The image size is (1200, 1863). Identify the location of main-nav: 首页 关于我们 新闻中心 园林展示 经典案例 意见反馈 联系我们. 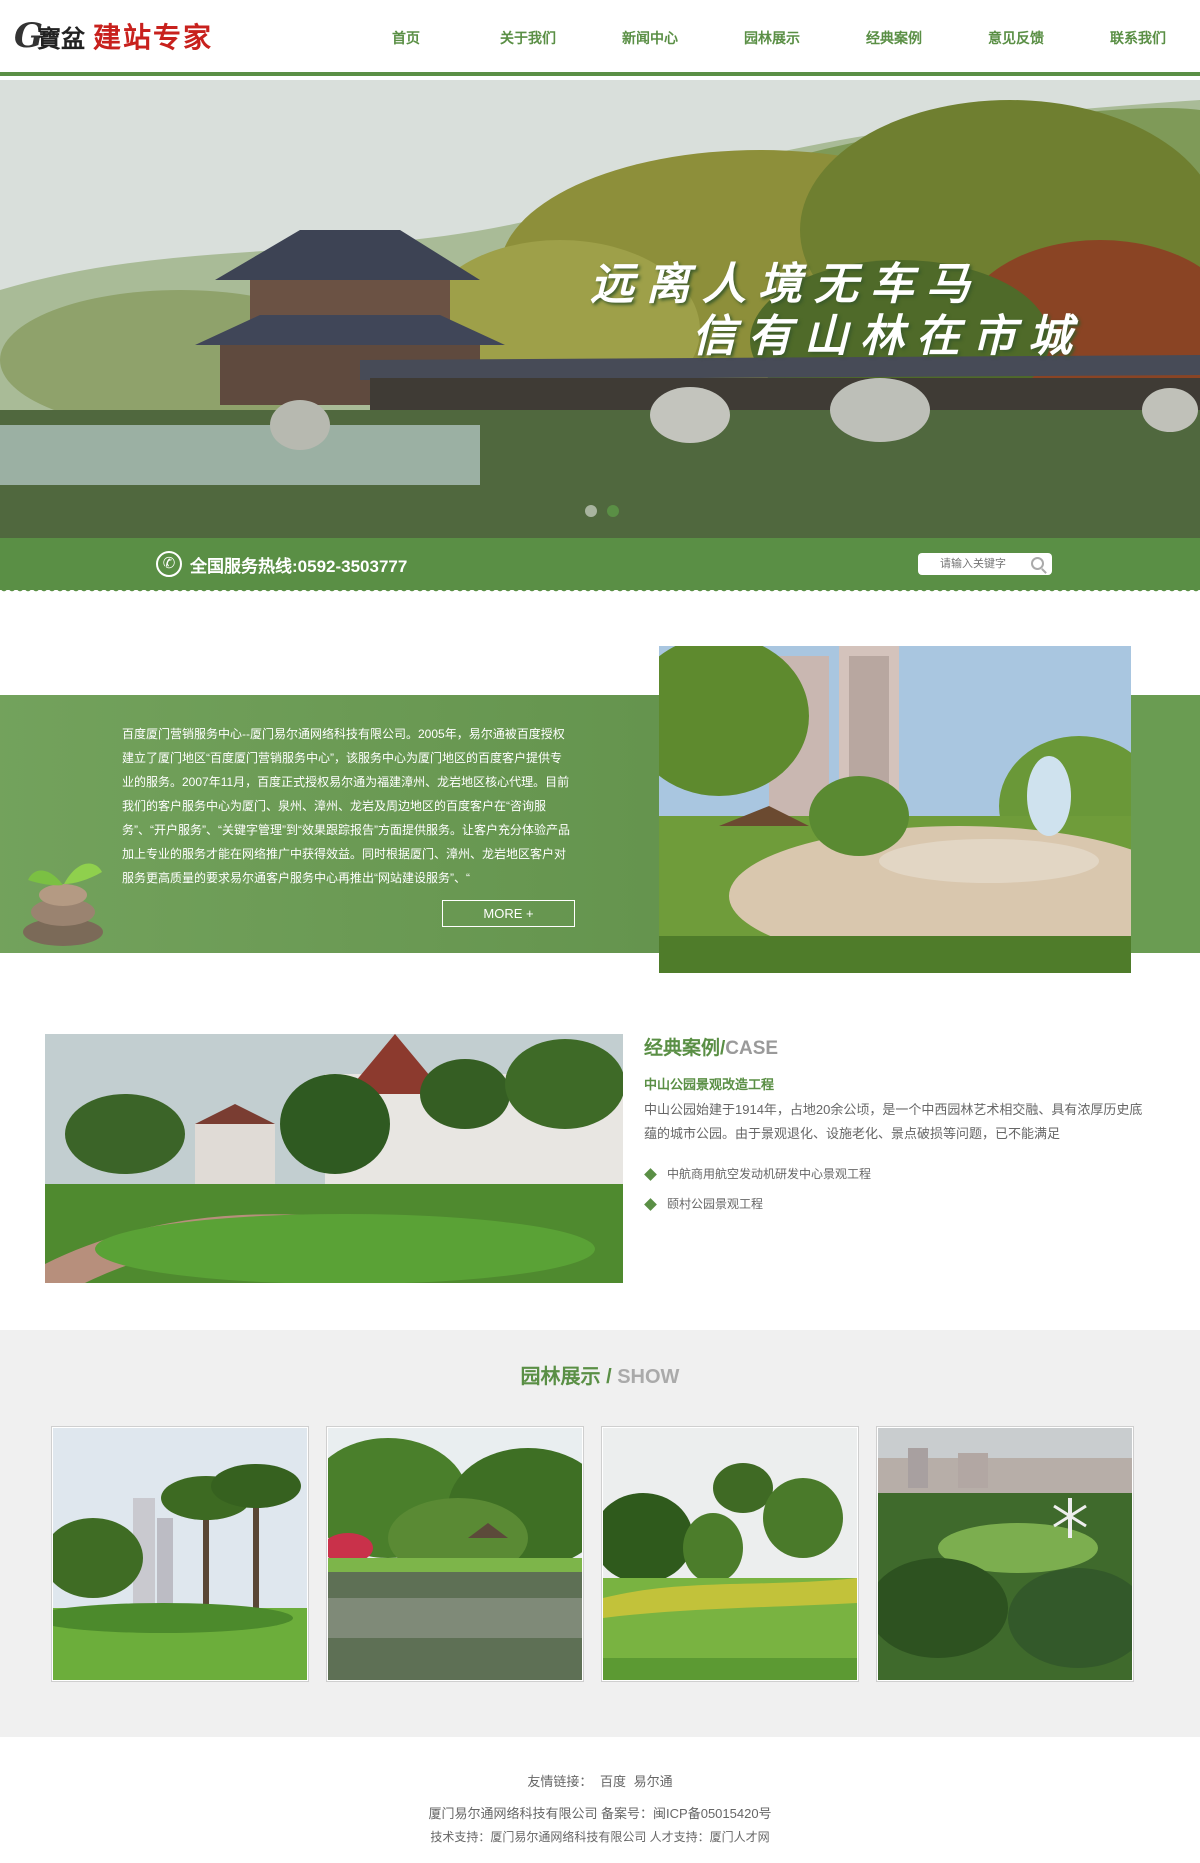
(772, 38).